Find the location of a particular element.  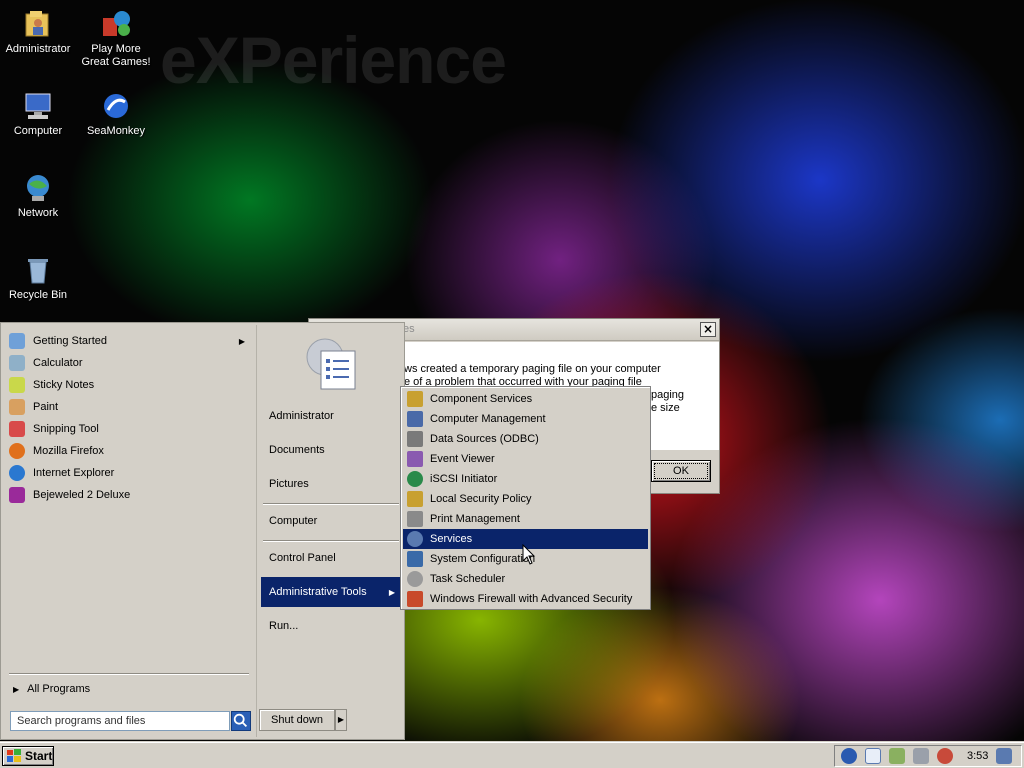

computer-management-icon is located at coordinates (415, 419).